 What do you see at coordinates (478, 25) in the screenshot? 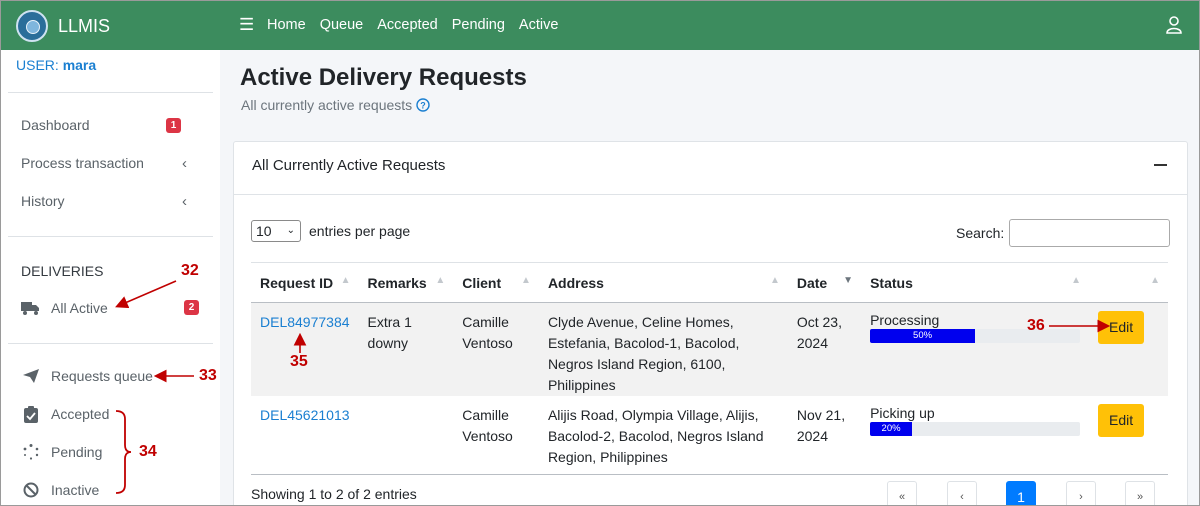
I see `nav-pending: Pending` at bounding box center [478, 25].